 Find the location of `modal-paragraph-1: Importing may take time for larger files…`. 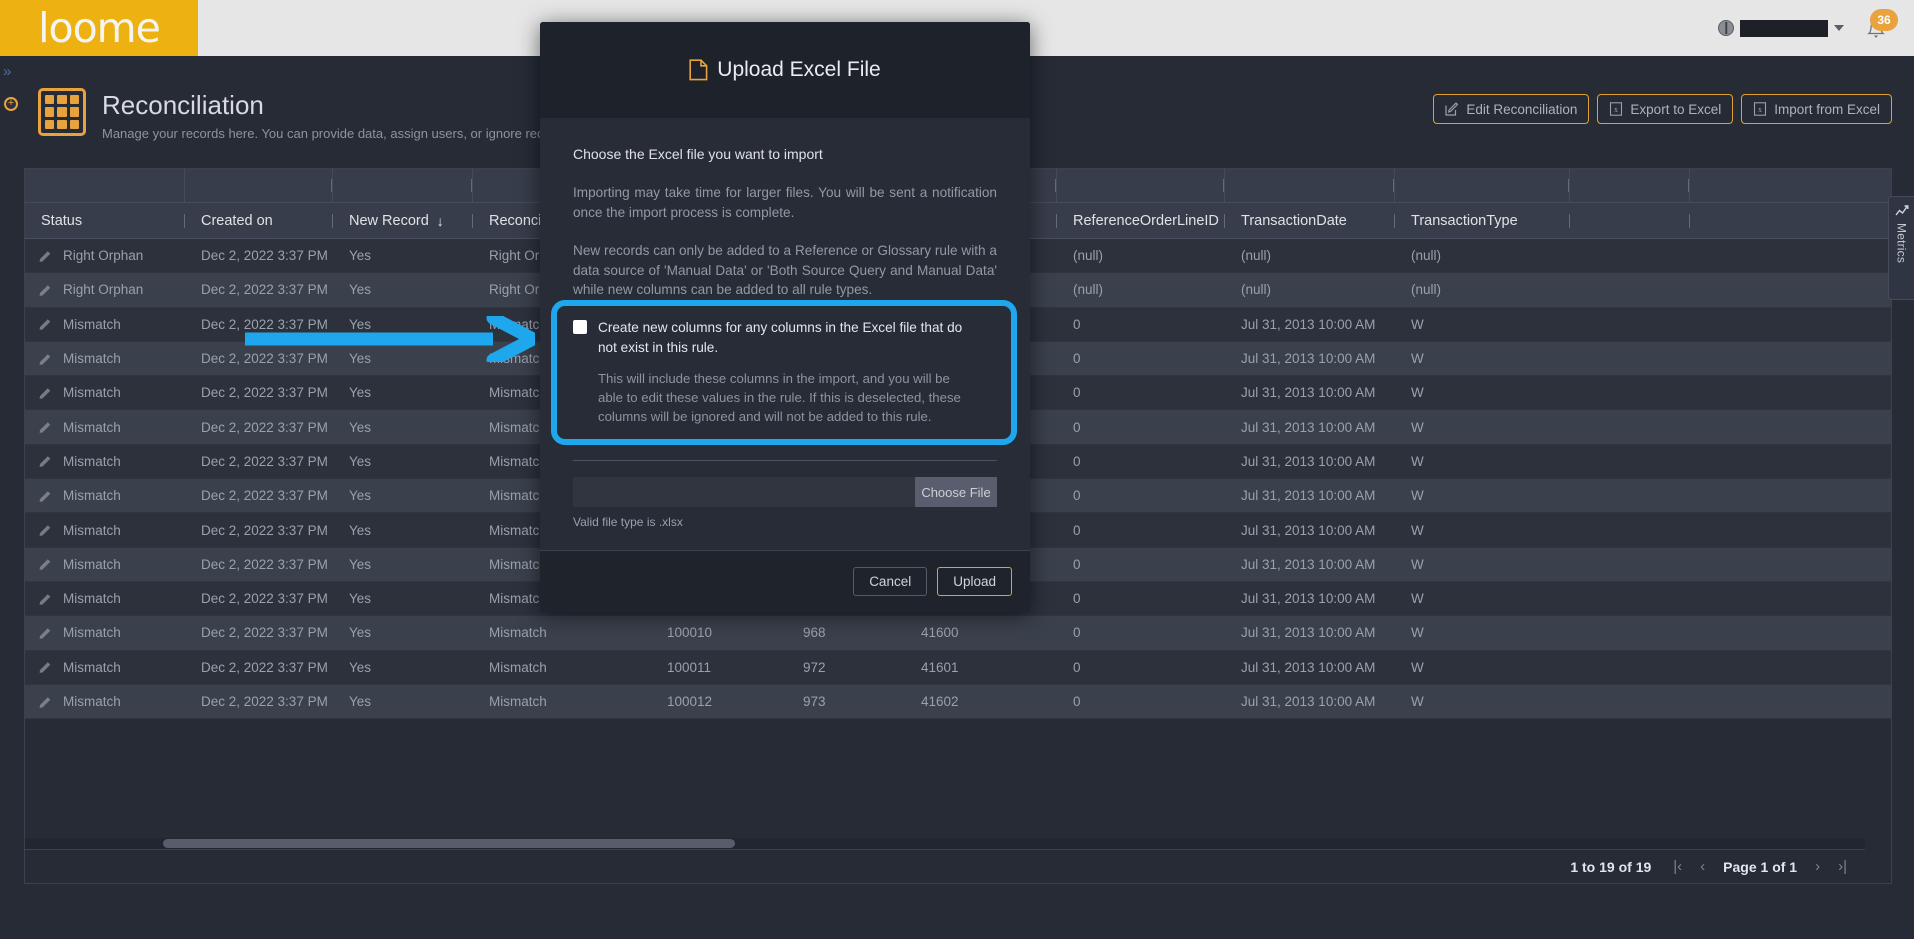

modal-paragraph-1: Importing may take time for larger files… is located at coordinates (785, 202).